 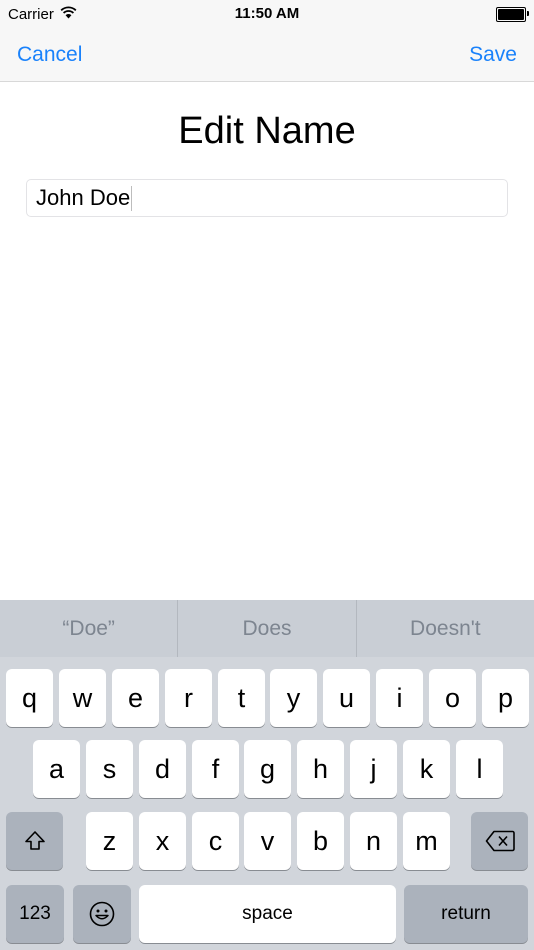 What do you see at coordinates (267, 914) in the screenshot?
I see `space-key: space` at bounding box center [267, 914].